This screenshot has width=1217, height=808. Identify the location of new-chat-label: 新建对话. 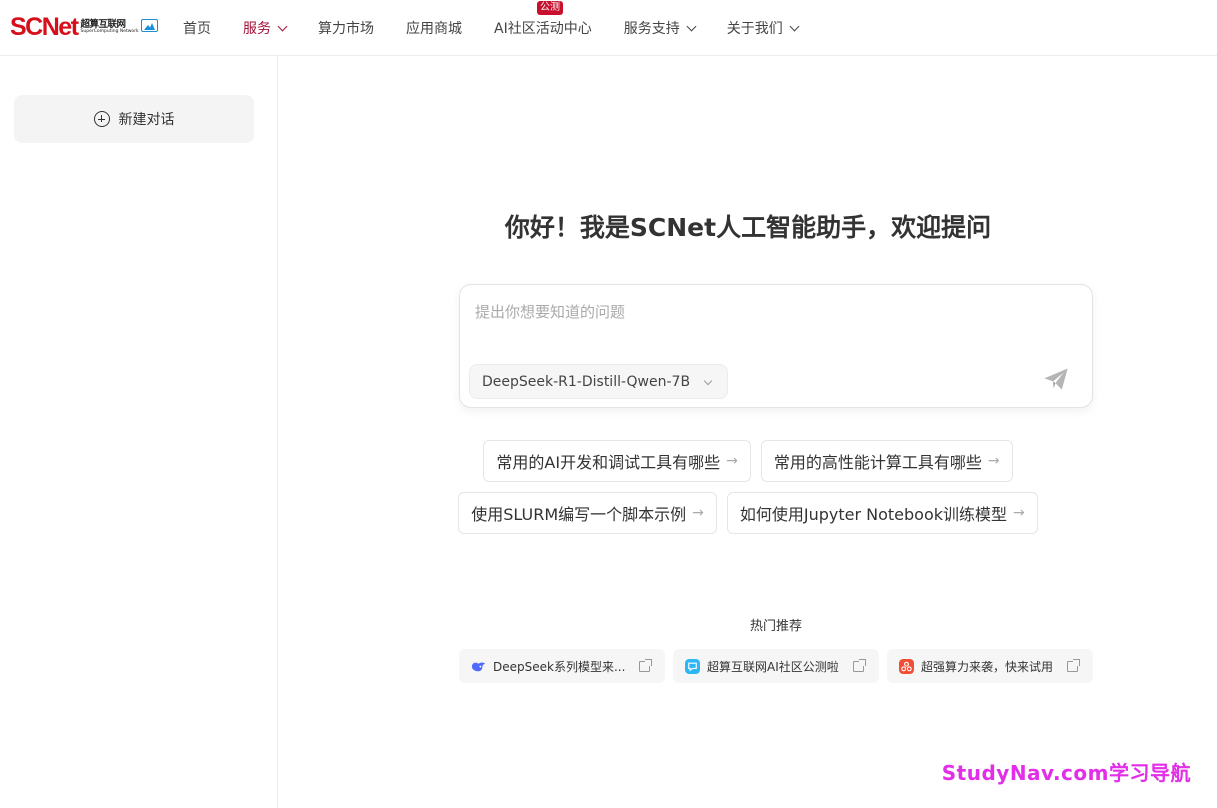
(146, 120).